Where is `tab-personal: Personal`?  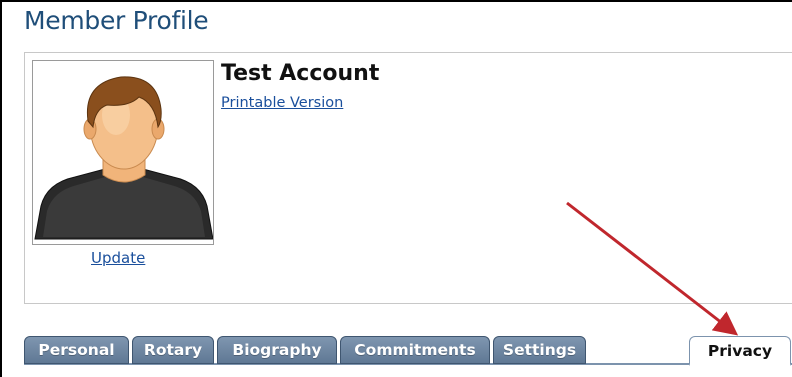
tab-personal: Personal is located at coordinates (76, 350).